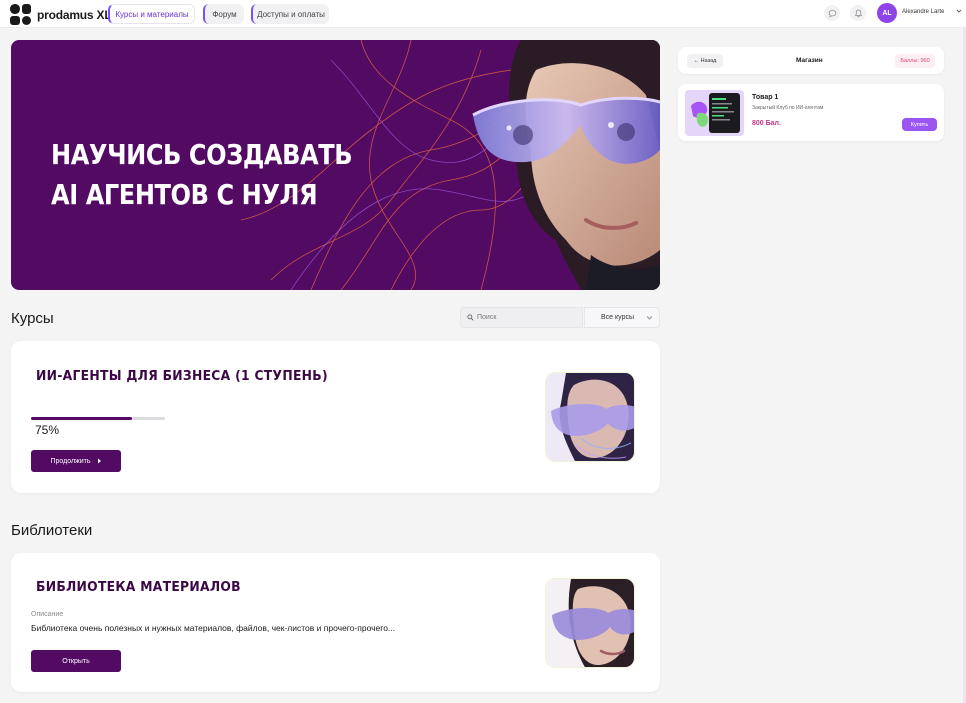 The height and width of the screenshot is (703, 966). What do you see at coordinates (52, 530) in the screenshot?
I see `libraries-section-title: Библиотеки` at bounding box center [52, 530].